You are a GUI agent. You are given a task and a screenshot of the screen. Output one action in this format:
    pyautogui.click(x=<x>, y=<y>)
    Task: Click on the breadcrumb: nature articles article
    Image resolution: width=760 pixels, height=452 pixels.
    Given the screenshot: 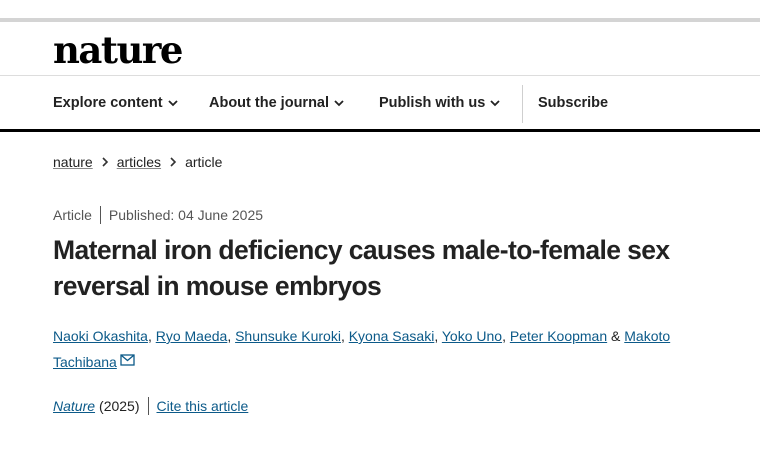 What is the action you would take?
    pyautogui.click(x=137, y=162)
    